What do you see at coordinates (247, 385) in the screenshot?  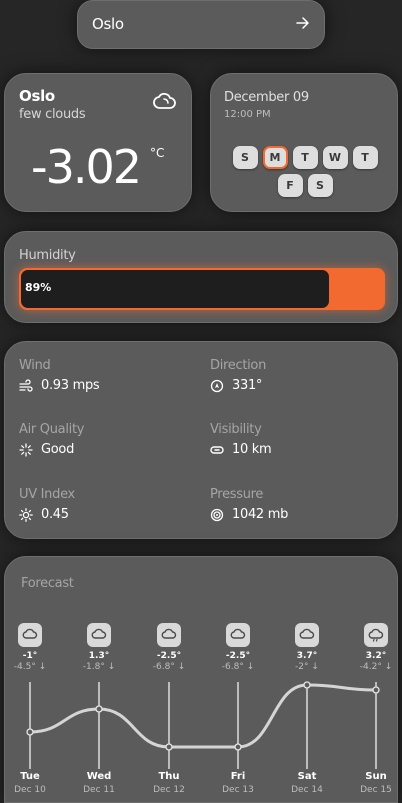 I see `direction-value: 331°` at bounding box center [247, 385].